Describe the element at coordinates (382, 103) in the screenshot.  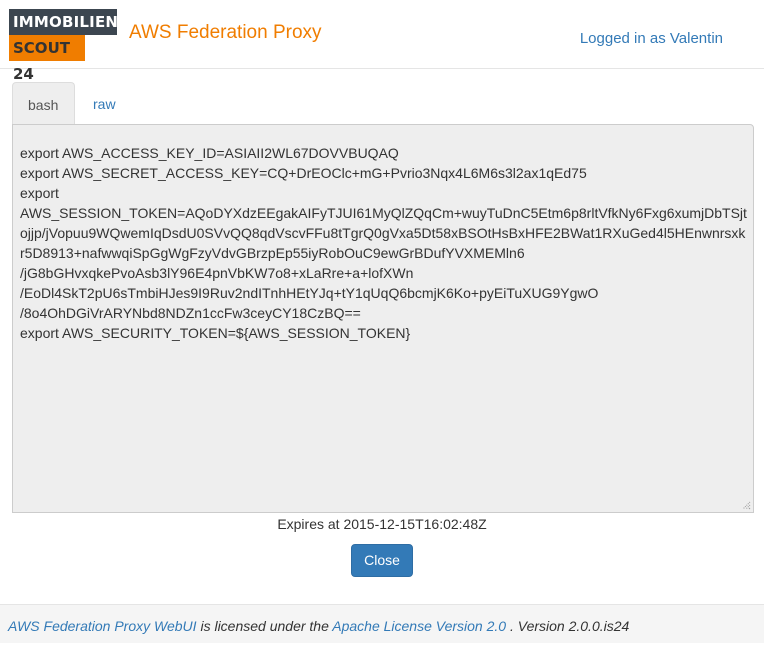
I see `format-tabs: bash raw` at that location.